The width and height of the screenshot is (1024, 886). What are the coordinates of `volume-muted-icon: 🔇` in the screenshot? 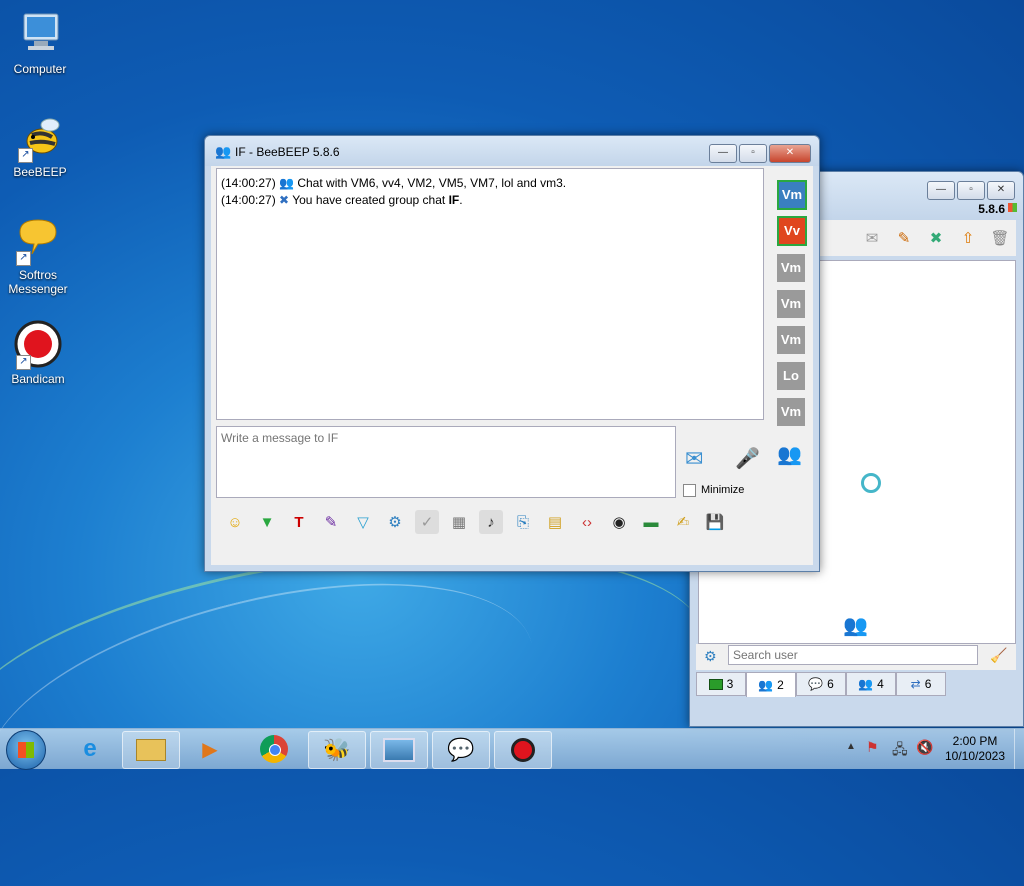 It's located at (924, 747).